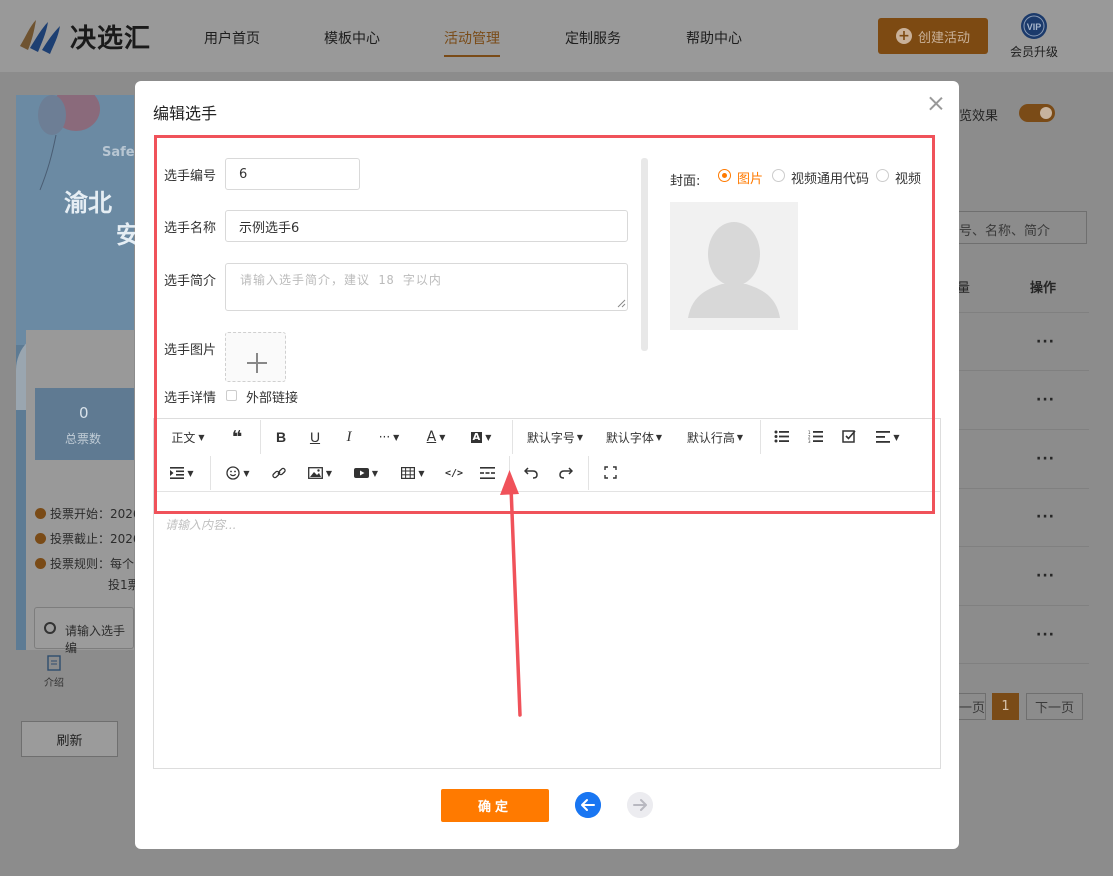 This screenshot has height=876, width=1113. I want to click on nav-item-home: 用户首页, so click(232, 38).